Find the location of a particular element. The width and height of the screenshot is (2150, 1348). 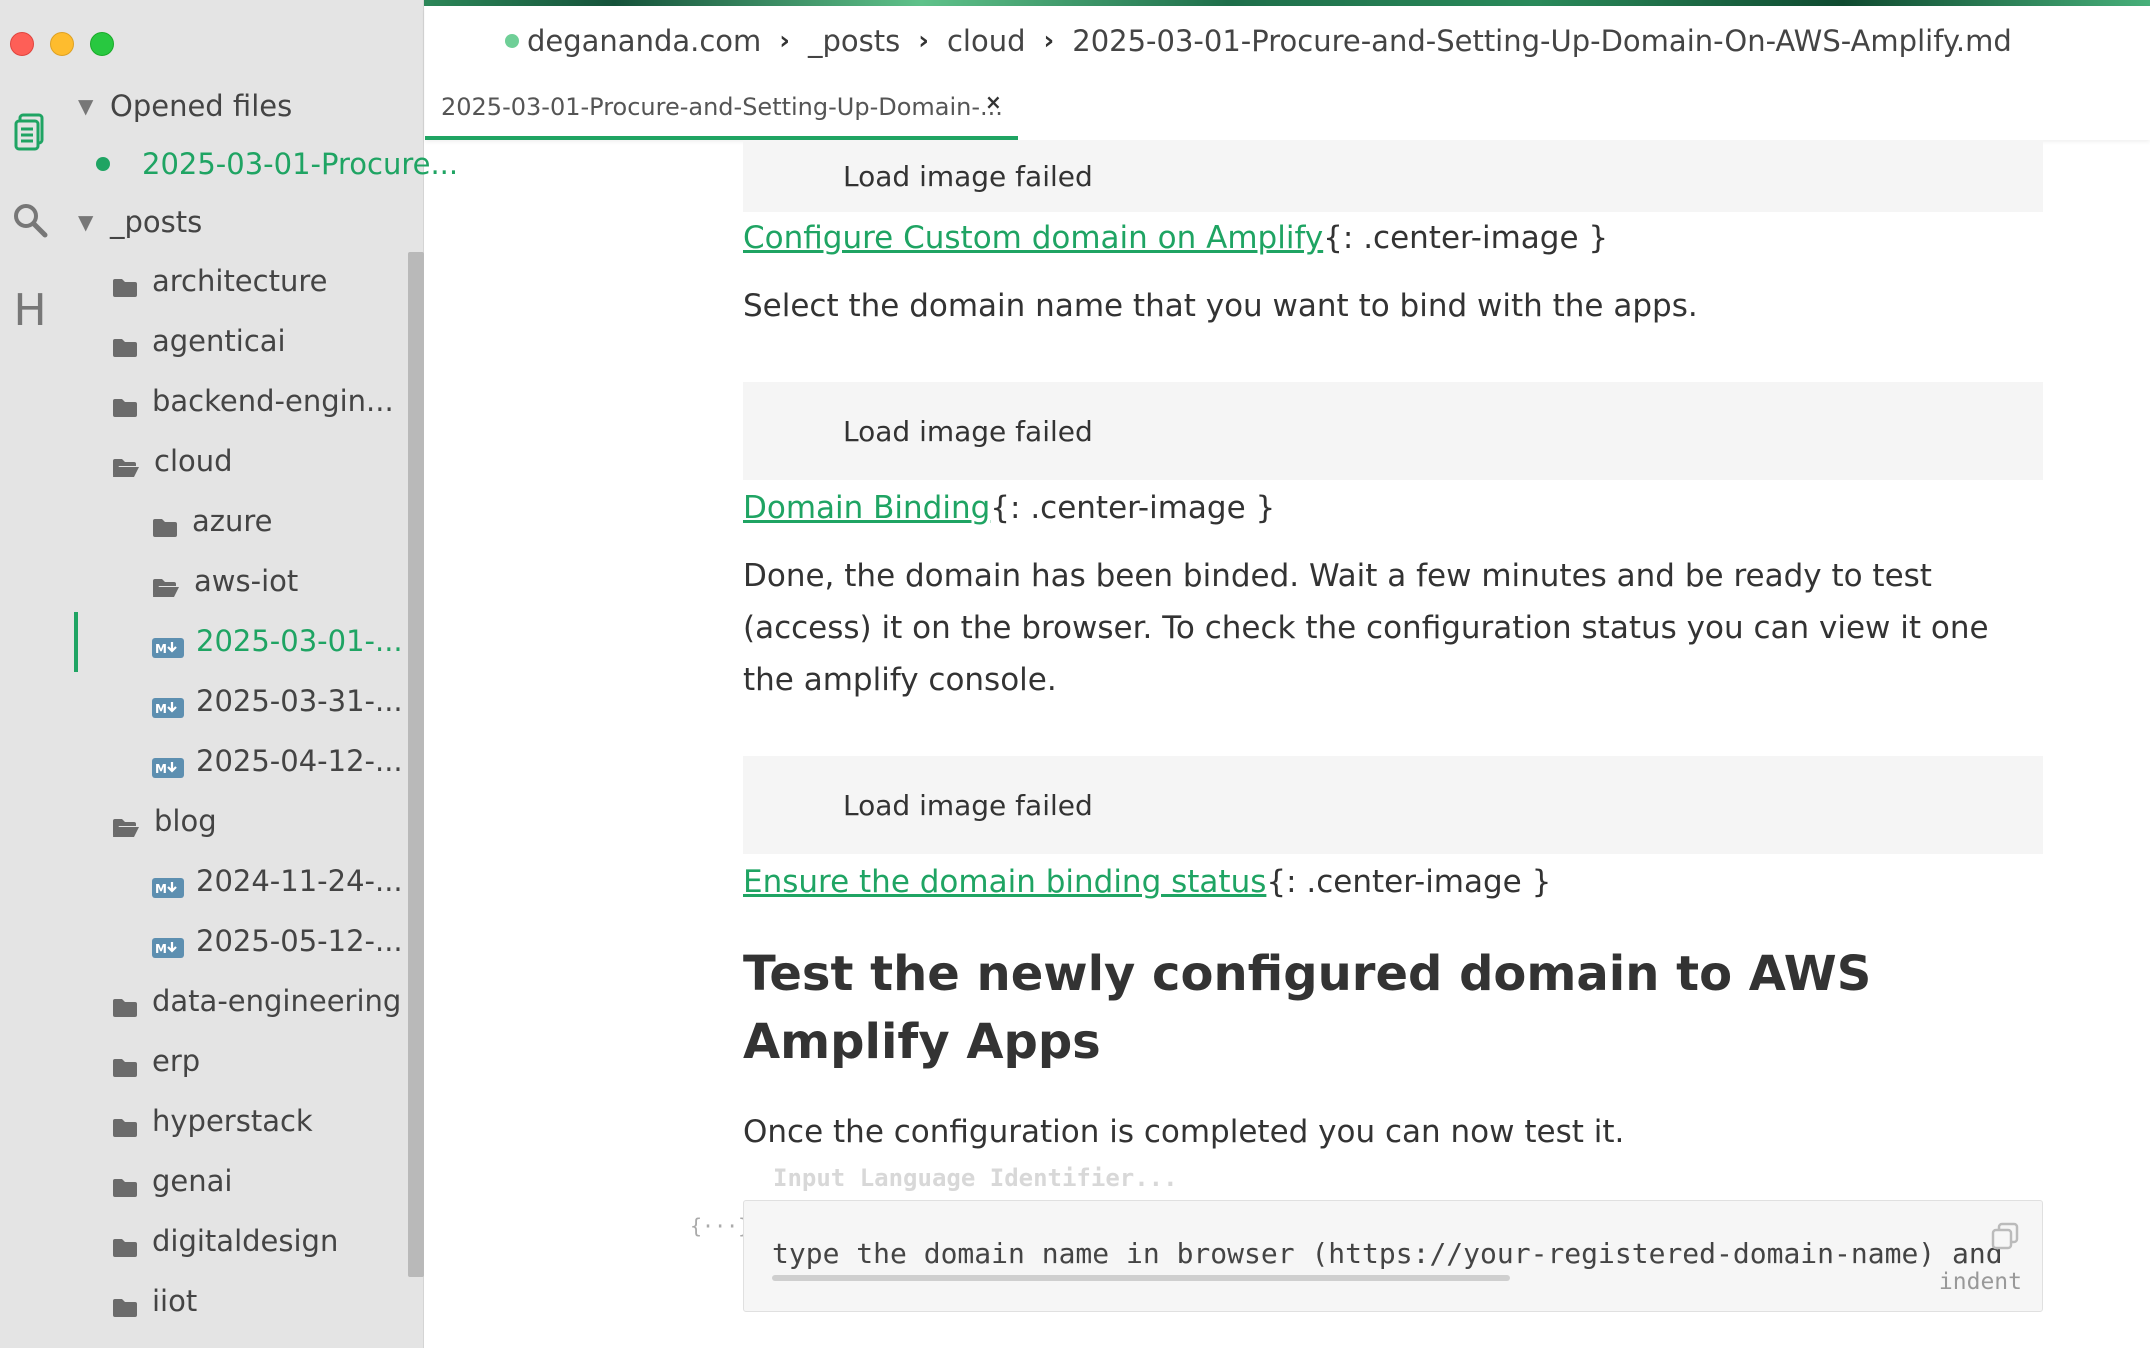

posts-root-folder: ▼ _posts is located at coordinates (140, 222).